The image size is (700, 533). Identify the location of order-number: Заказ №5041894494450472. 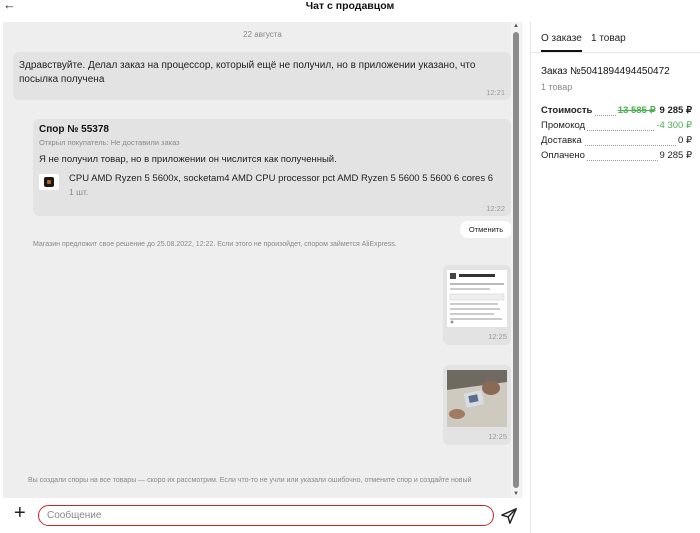
(605, 71).